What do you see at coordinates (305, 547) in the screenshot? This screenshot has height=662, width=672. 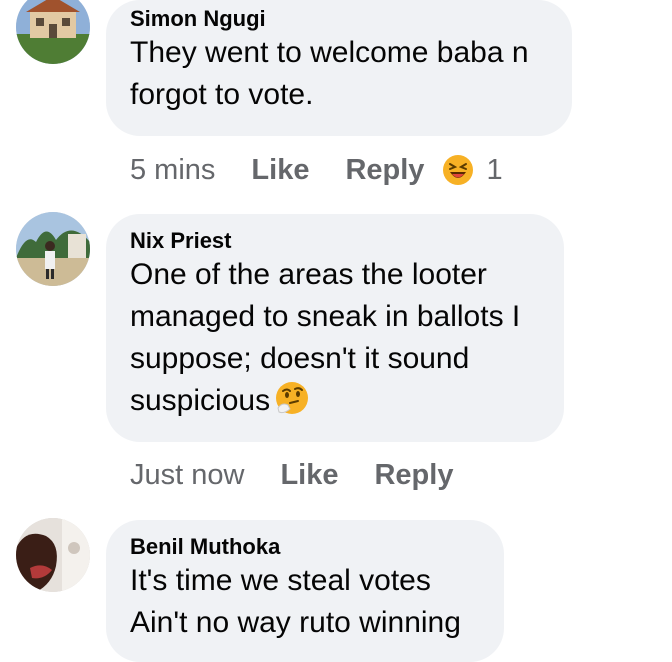 I see `comment-author: Benil Muthoka` at bounding box center [305, 547].